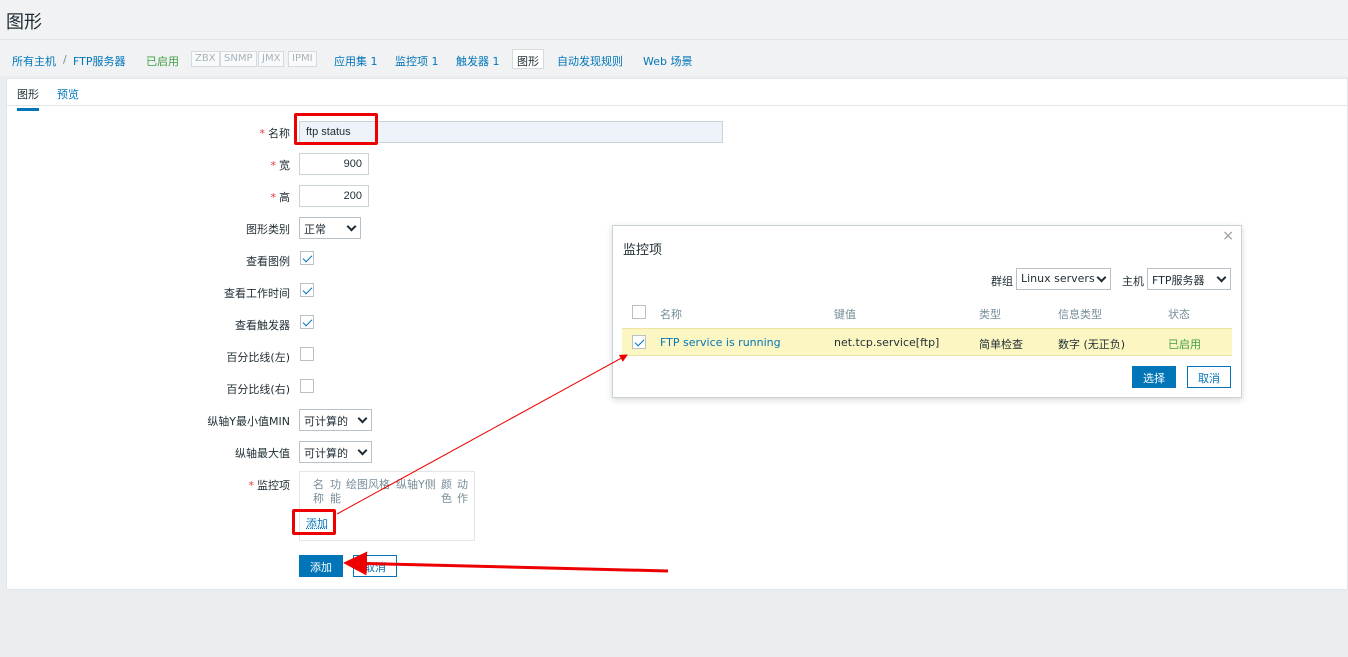 This screenshot has width=1348, height=657. Describe the element at coordinates (318, 491) in the screenshot. I see `items-col-name: 名称` at that location.